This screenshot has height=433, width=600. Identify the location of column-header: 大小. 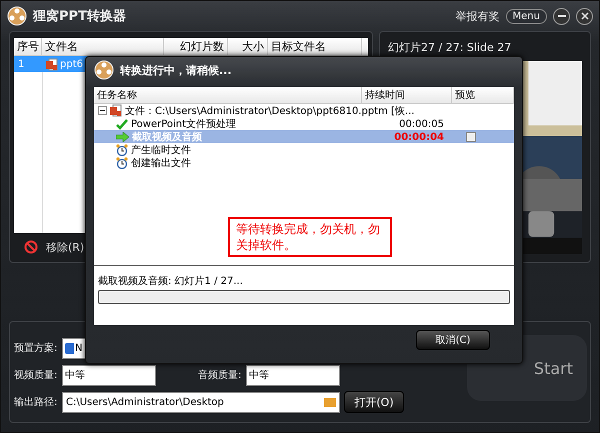
(248, 46).